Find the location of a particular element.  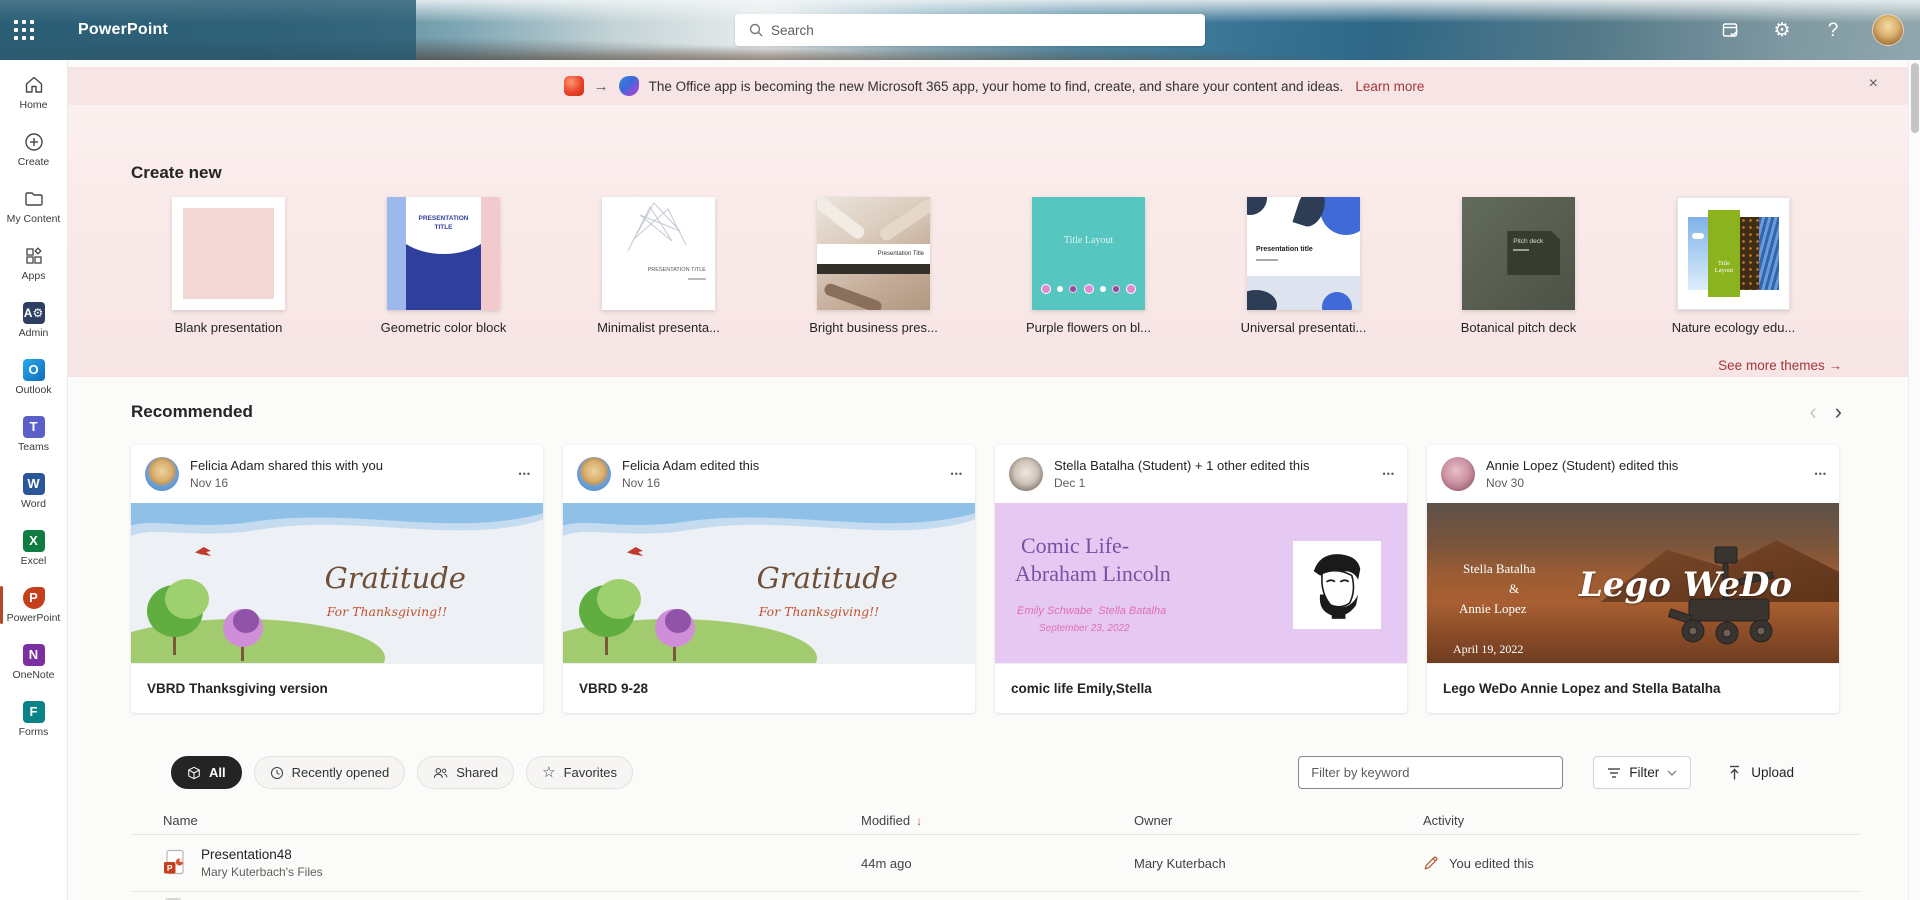

sidebar-item-teams: T Teams is located at coordinates (33, 434).